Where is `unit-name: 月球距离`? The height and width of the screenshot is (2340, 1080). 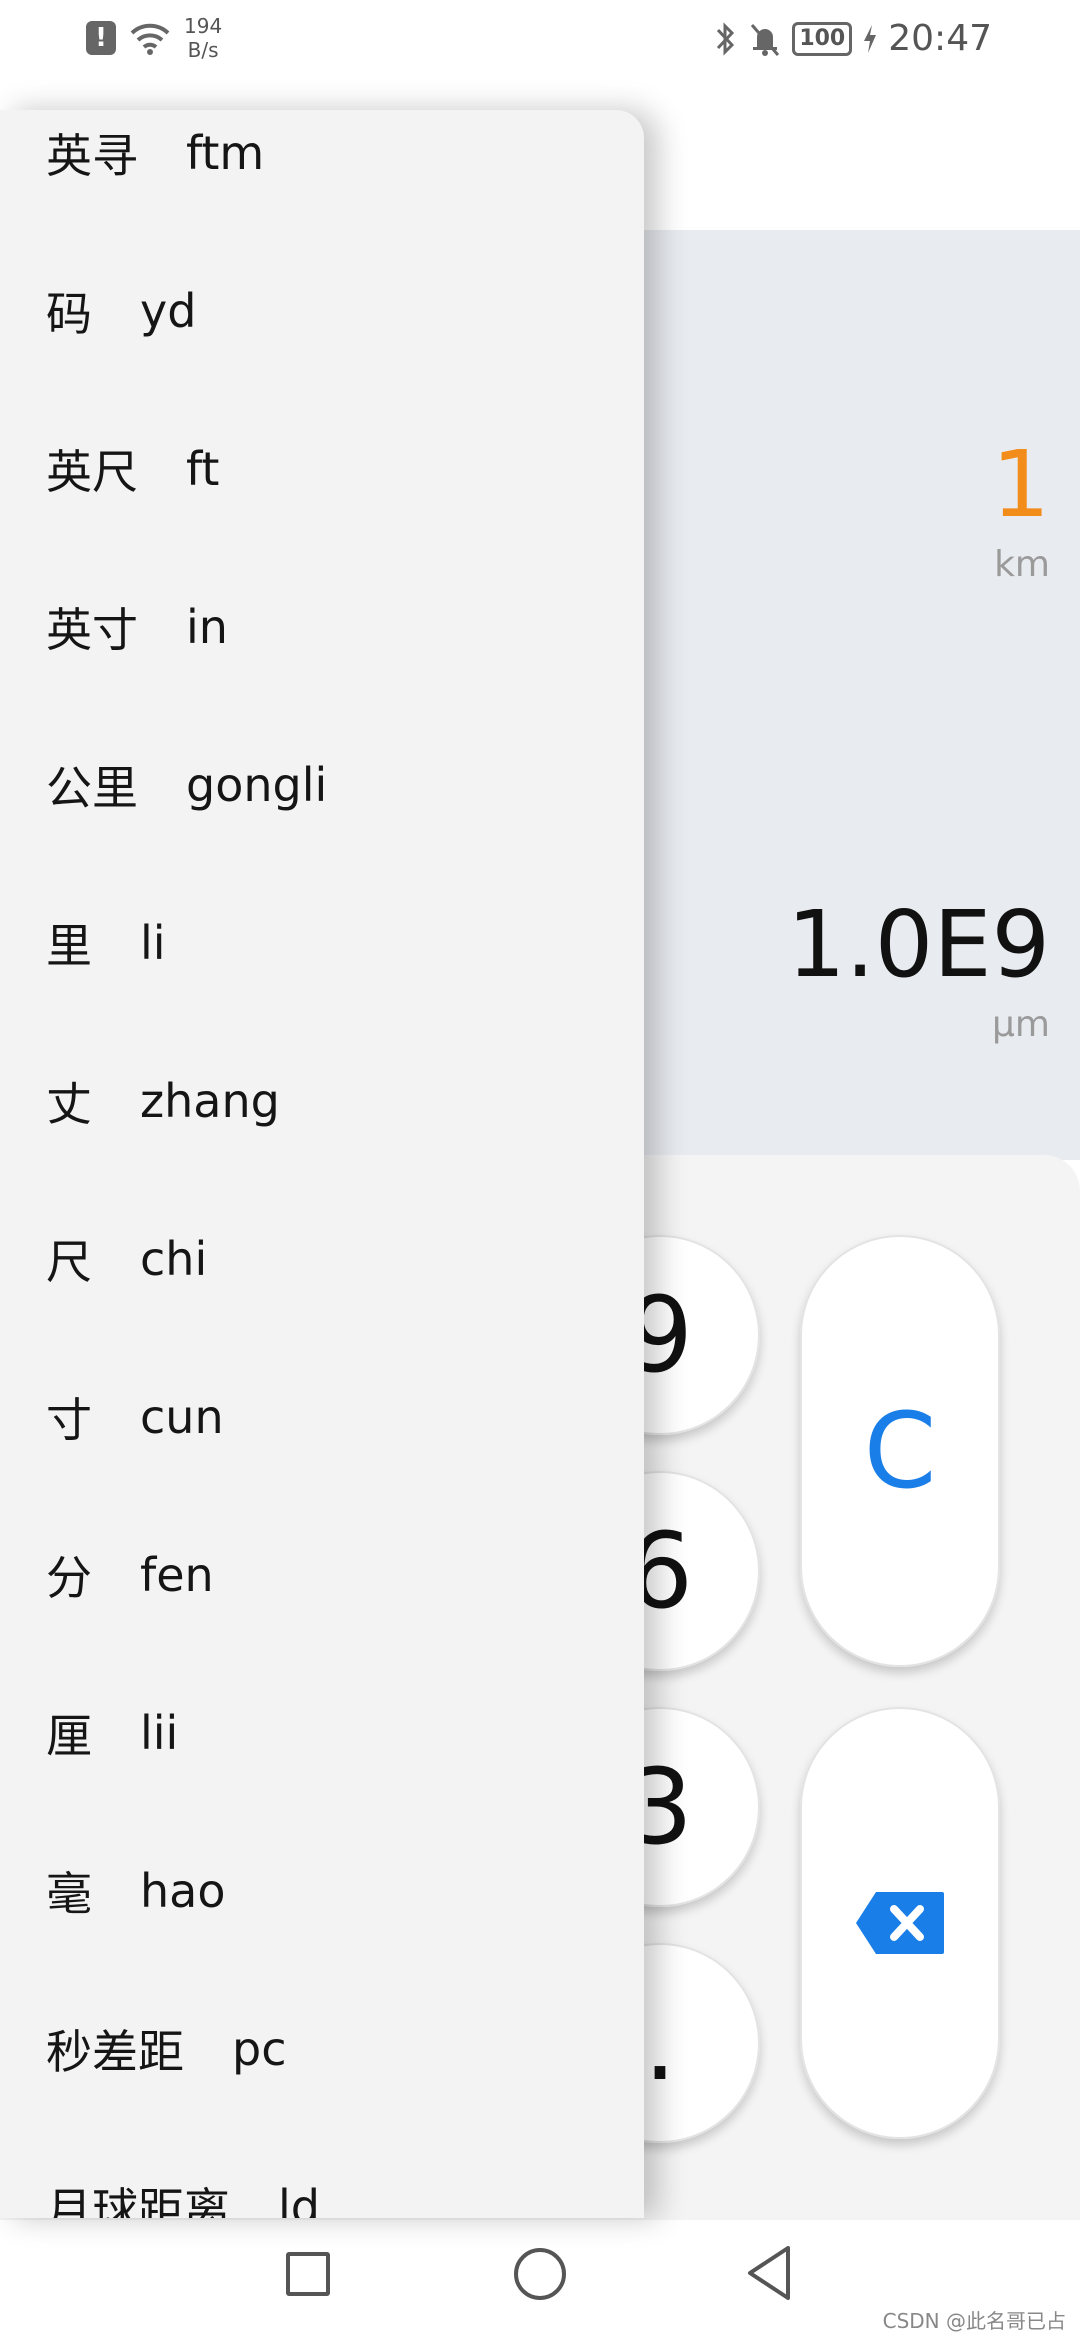
unit-name: 月球距离 is located at coordinates (138, 2200).